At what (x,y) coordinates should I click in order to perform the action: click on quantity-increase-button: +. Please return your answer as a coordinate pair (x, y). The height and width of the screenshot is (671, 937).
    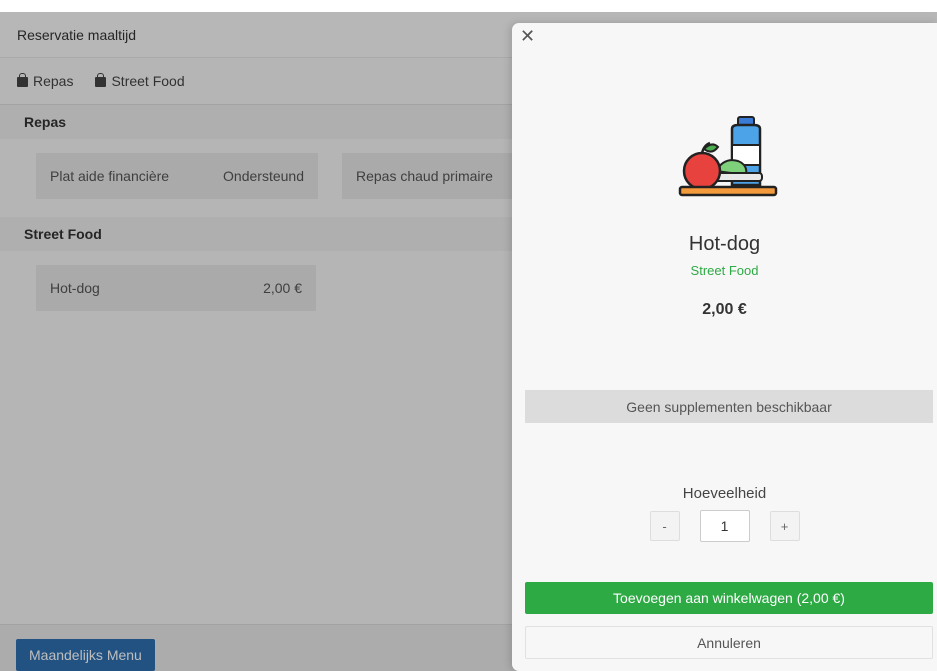
    Looking at the image, I should click on (784, 526).